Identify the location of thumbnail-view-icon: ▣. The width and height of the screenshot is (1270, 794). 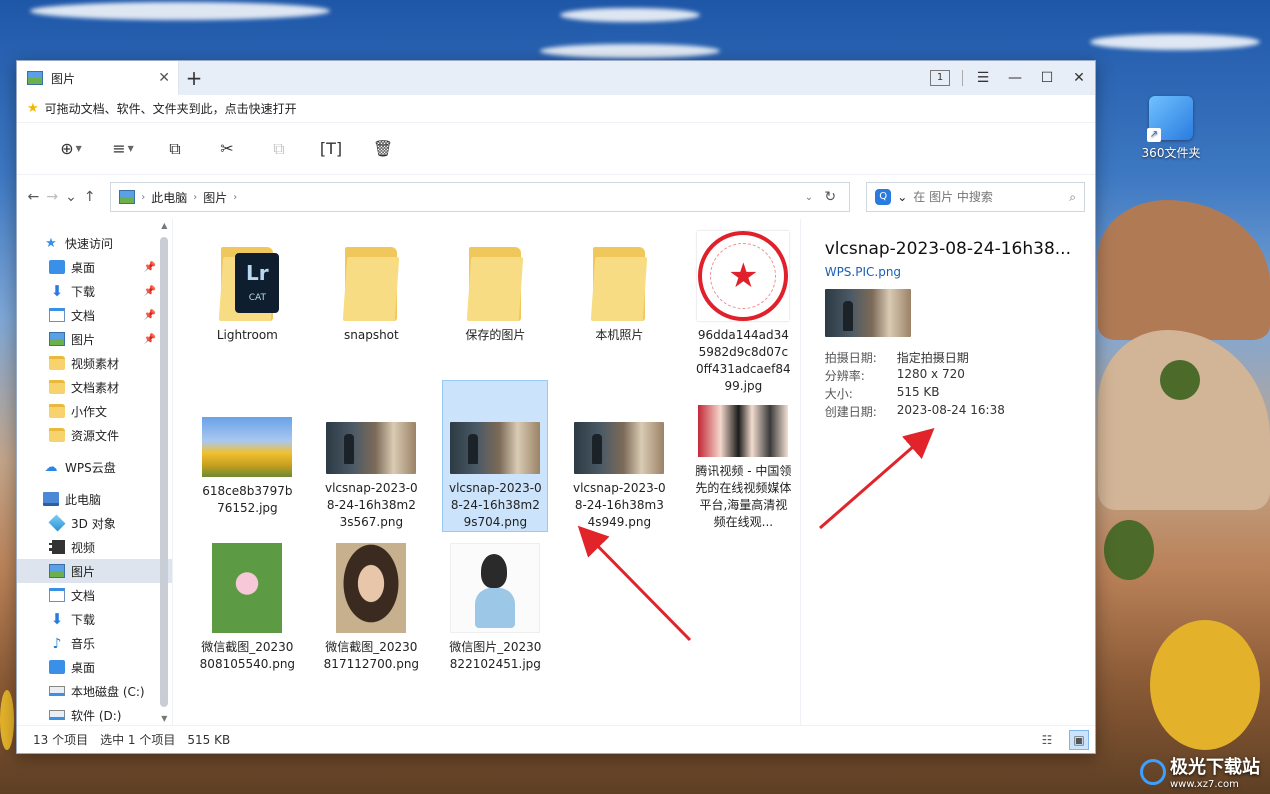
(1079, 739).